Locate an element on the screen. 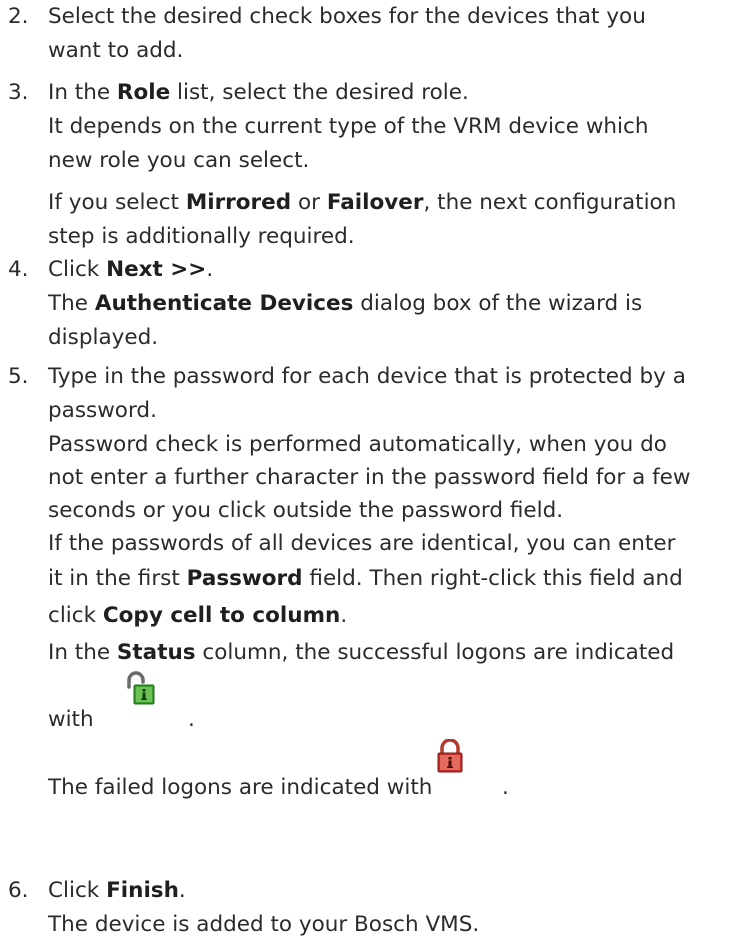  step-number: 6. is located at coordinates (18, 890).